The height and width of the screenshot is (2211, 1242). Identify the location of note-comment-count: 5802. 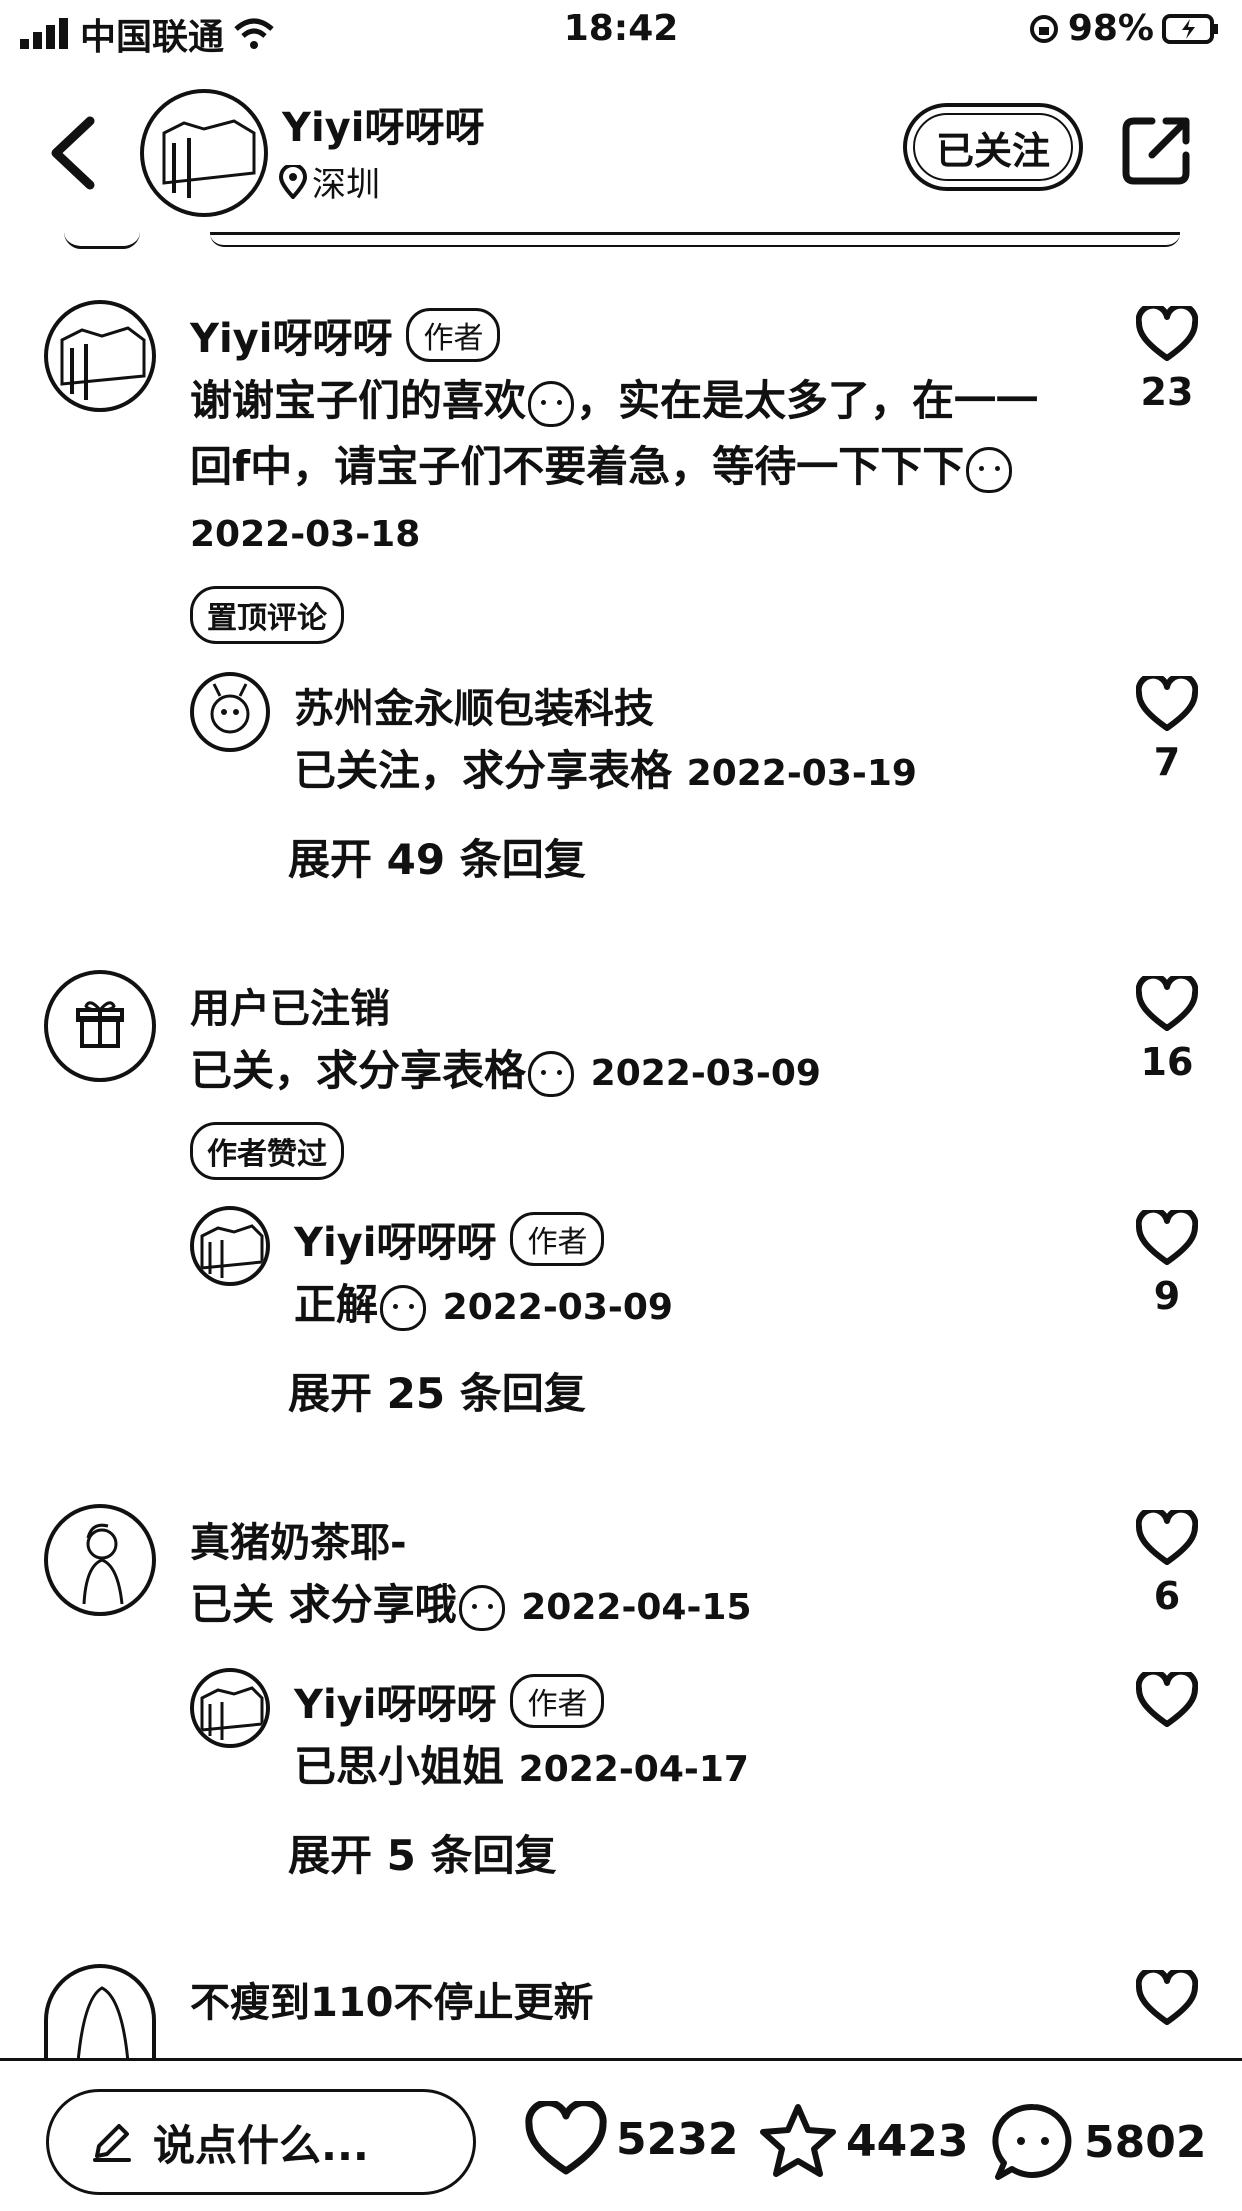
(1145, 2142).